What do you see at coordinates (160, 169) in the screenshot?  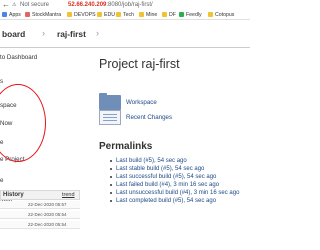 I see `permalink-last-stable-build: Last stable build (#5), 54 sec ago` at bounding box center [160, 169].